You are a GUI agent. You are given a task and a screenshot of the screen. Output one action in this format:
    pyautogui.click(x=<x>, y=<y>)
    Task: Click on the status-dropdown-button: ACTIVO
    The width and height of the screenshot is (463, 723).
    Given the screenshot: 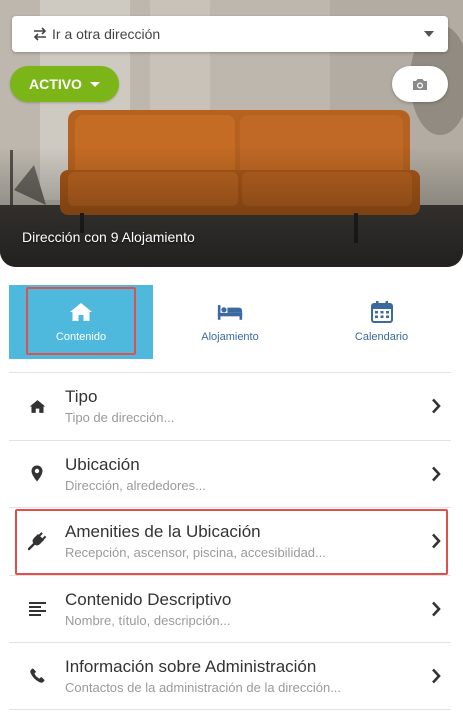 What is the action you would take?
    pyautogui.click(x=64, y=84)
    